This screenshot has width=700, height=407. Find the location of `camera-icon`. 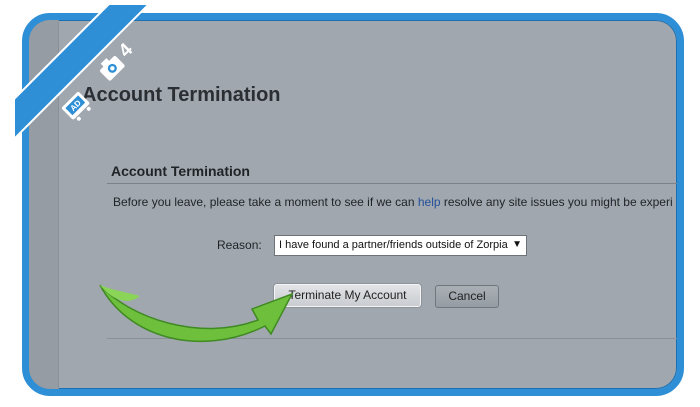

camera-icon is located at coordinates (112, 68).